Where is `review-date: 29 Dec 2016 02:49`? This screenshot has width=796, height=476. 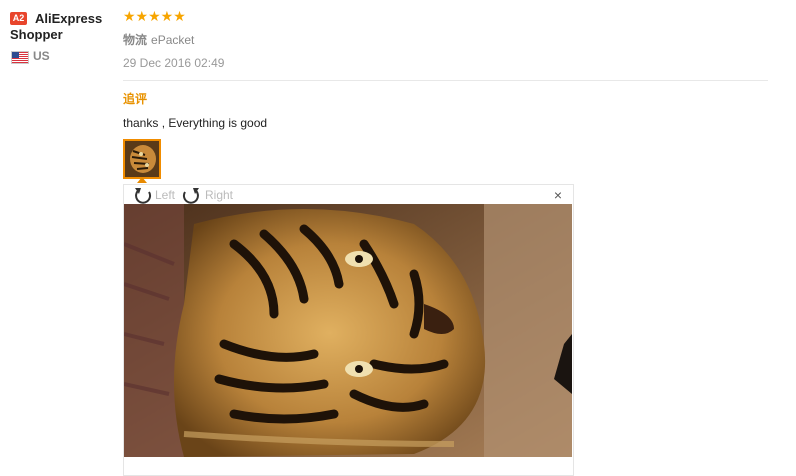
review-date: 29 Dec 2016 02:49 is located at coordinates (174, 63).